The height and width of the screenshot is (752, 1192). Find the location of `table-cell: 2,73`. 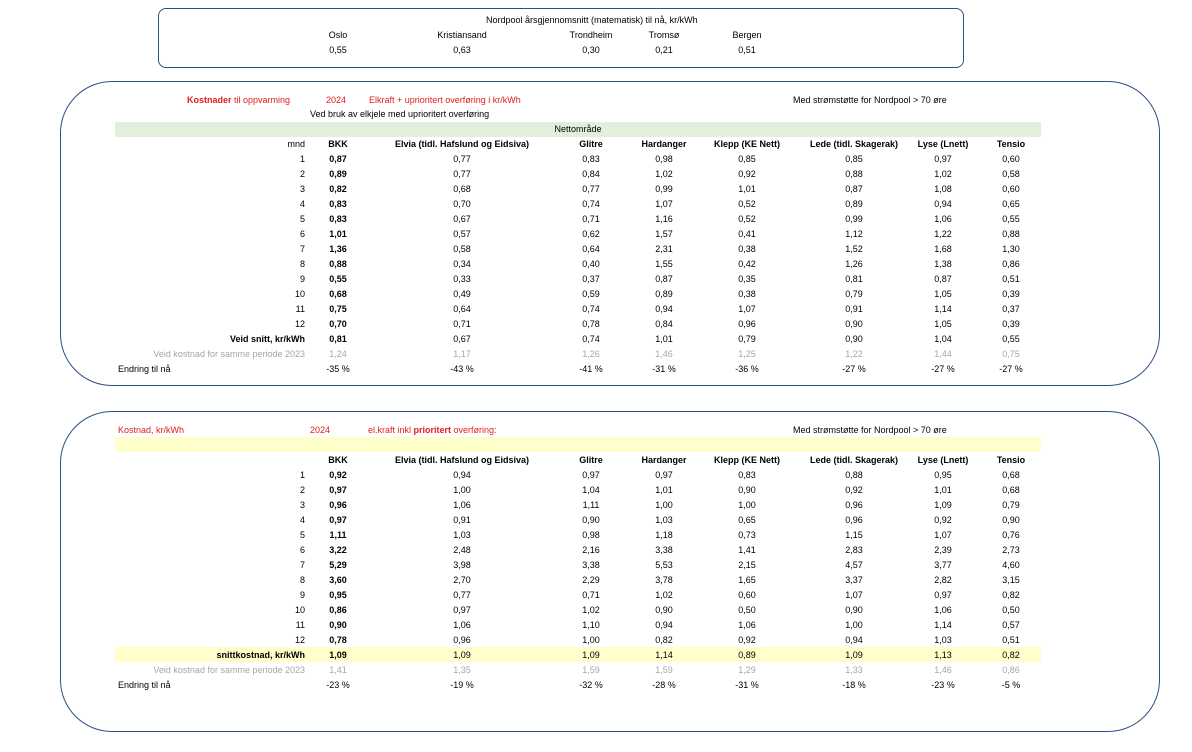

table-cell: 2,73 is located at coordinates (1011, 550).